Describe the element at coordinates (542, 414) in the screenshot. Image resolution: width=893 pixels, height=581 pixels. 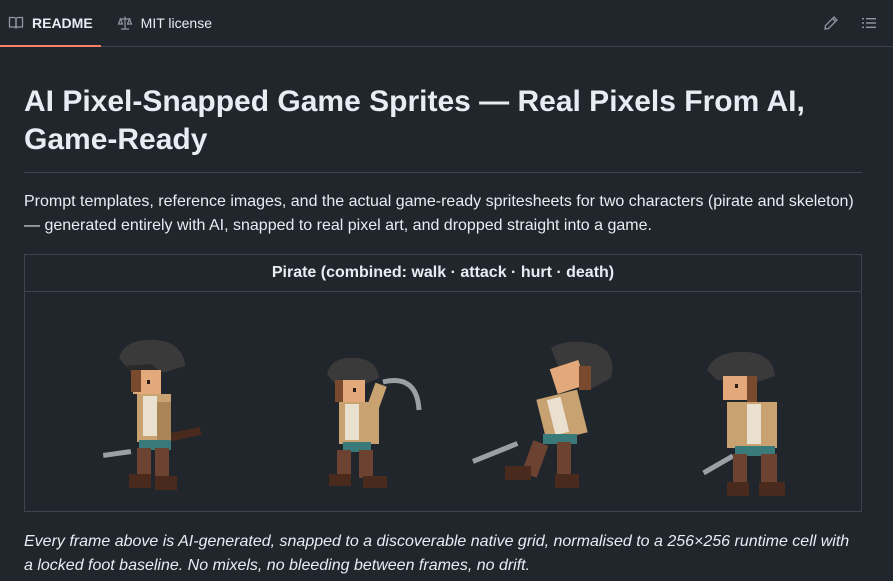
I see `pirate-hurt-sprite` at that location.